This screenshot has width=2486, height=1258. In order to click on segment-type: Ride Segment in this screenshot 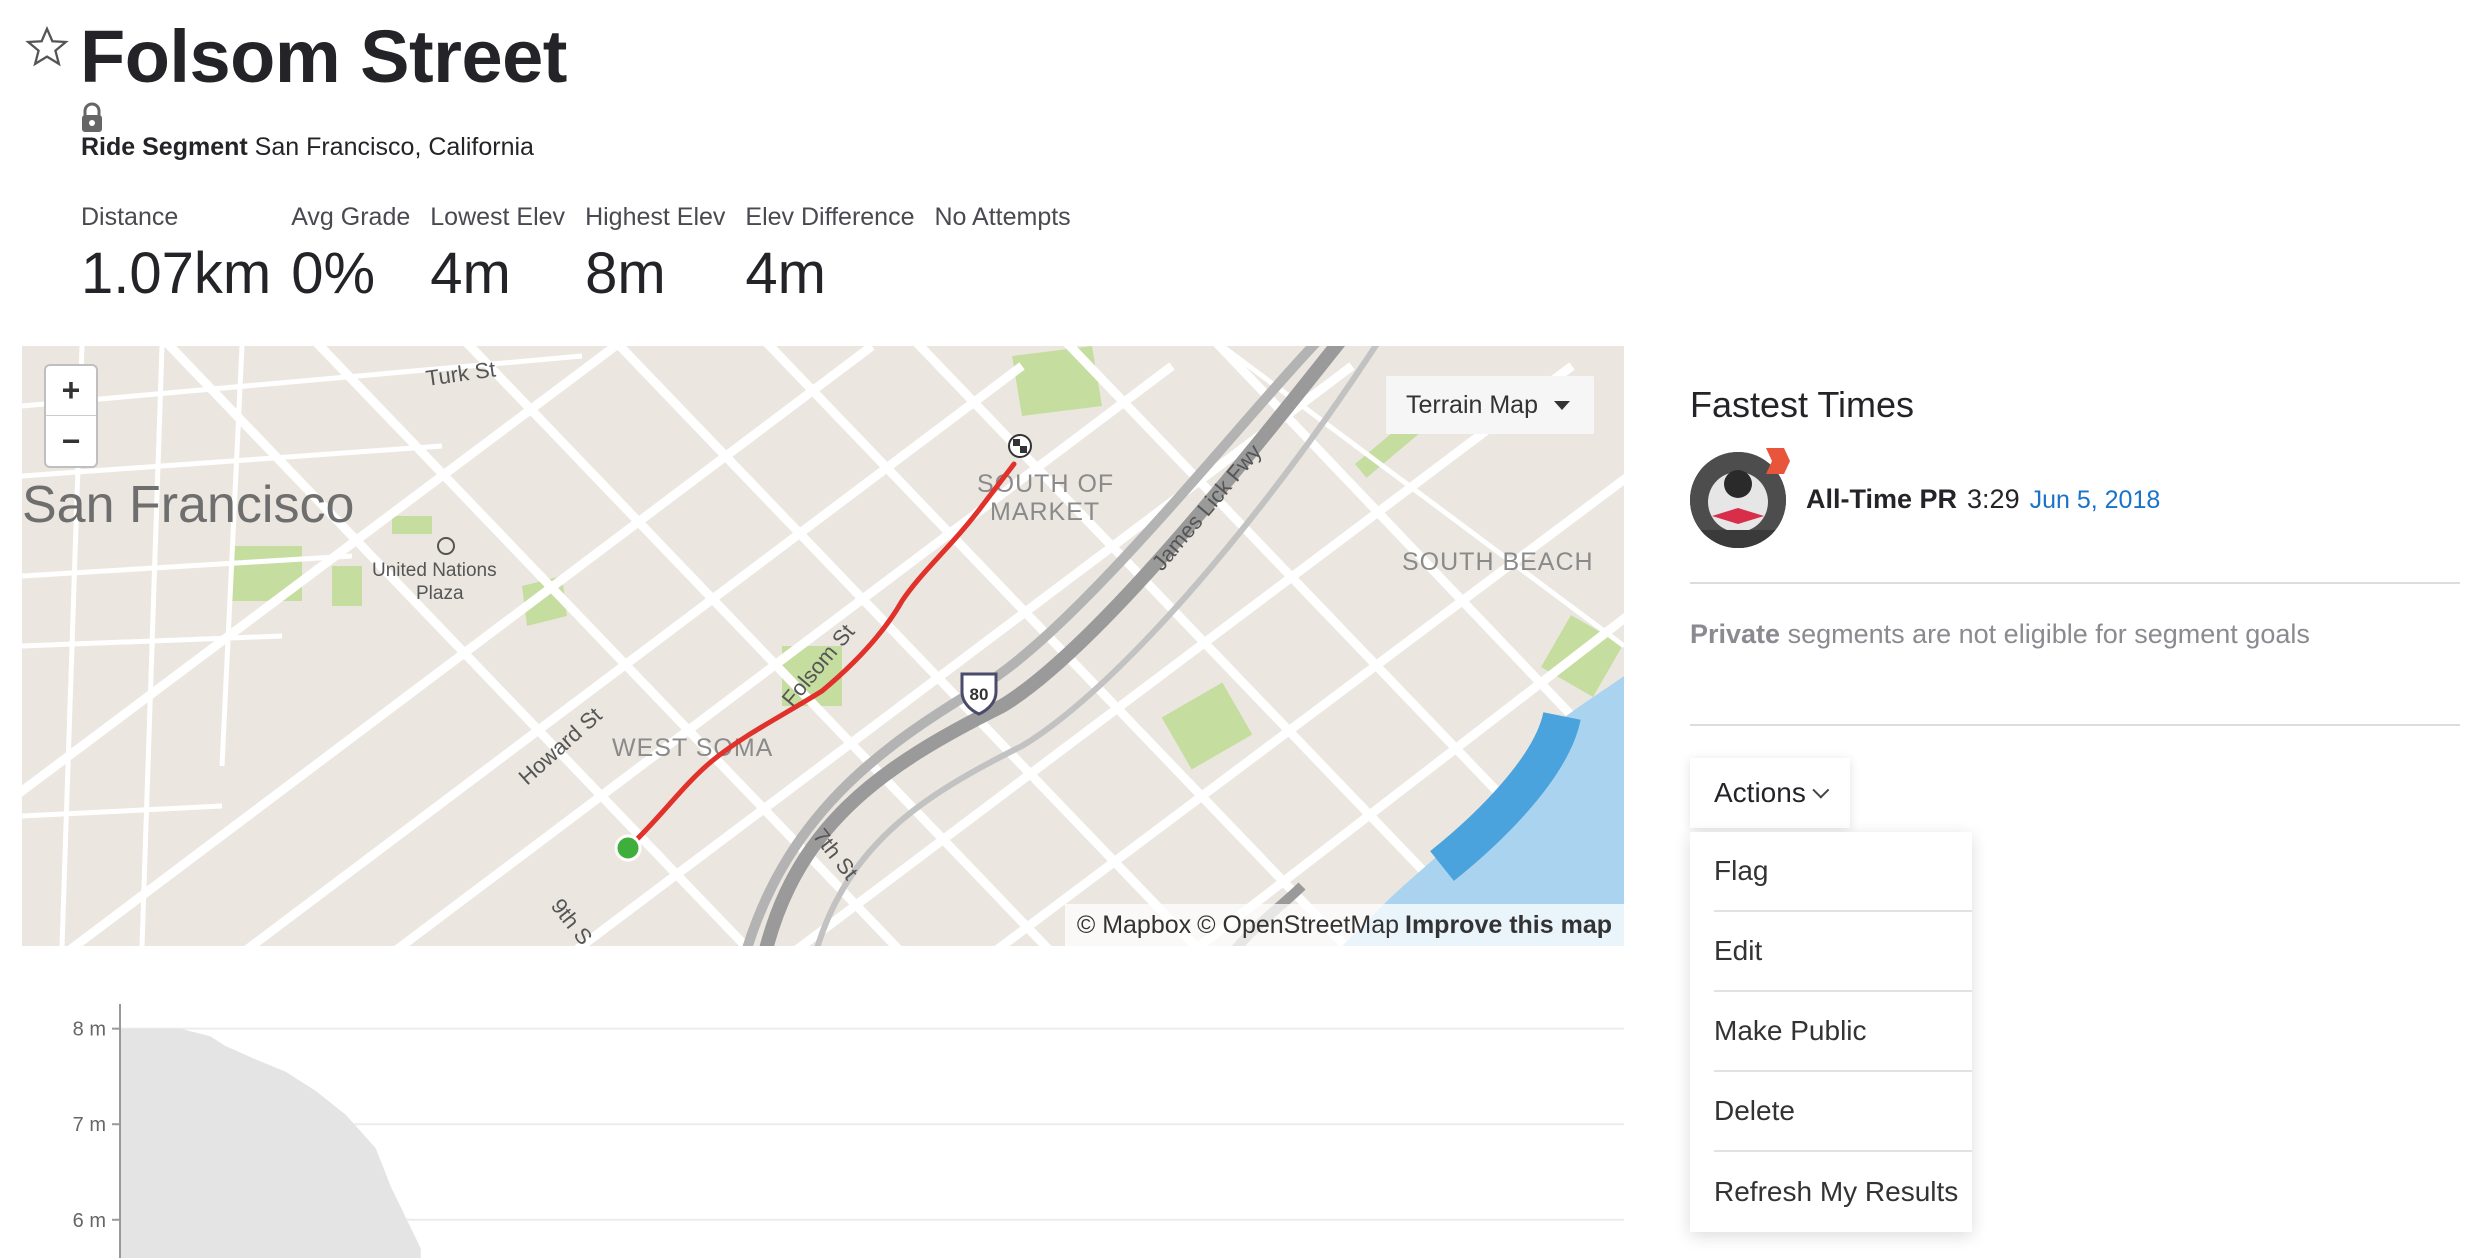, I will do `click(164, 147)`.